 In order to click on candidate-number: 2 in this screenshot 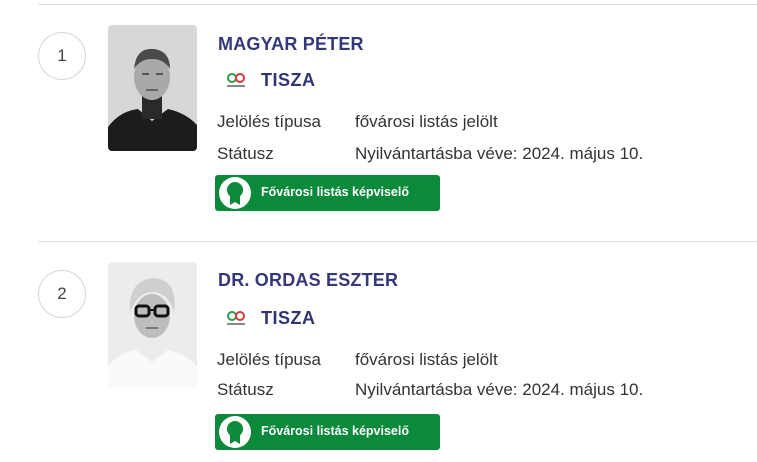, I will do `click(62, 294)`.